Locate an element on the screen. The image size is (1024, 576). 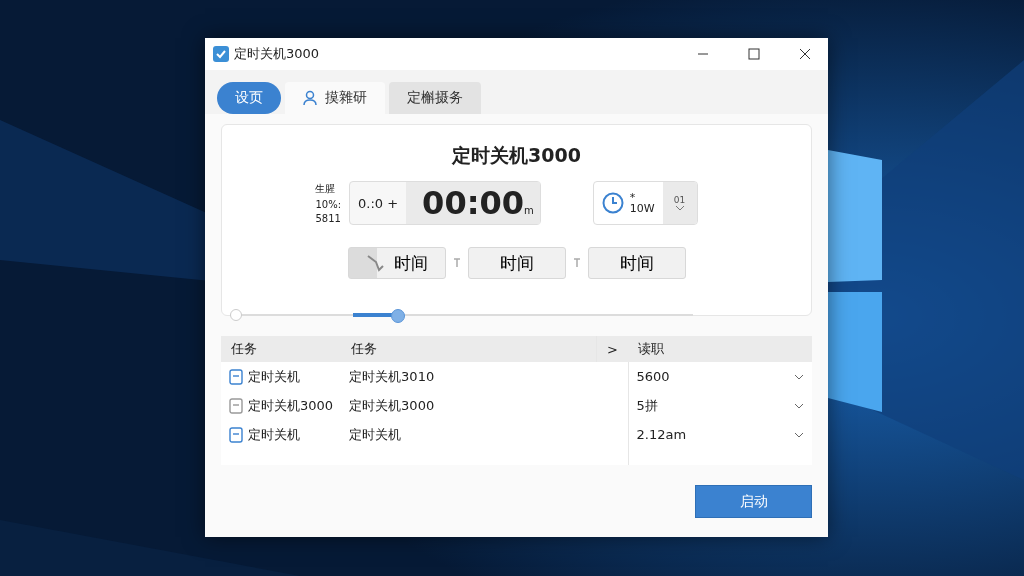
heading: 定时关机3000 is located at coordinates (516, 155).